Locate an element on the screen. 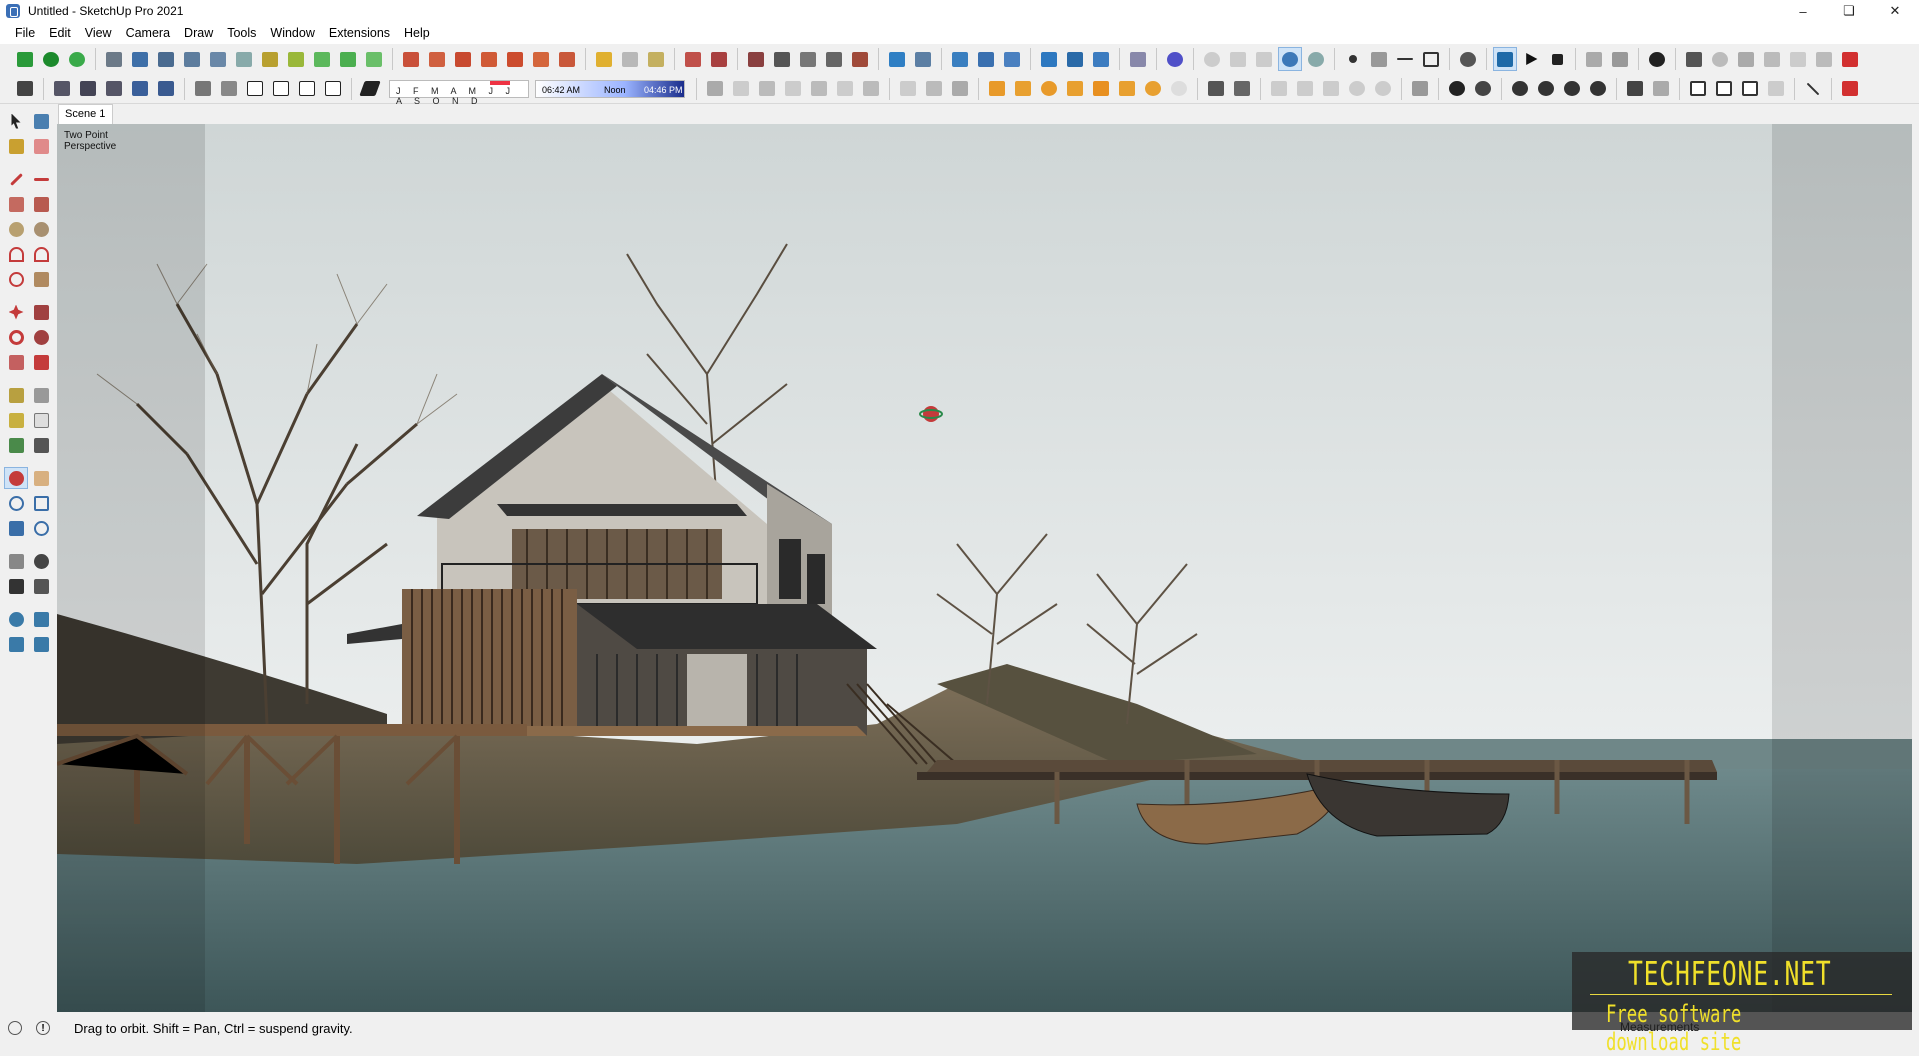 The height and width of the screenshot is (1056, 1919). dimension-icon is located at coordinates (140, 59).